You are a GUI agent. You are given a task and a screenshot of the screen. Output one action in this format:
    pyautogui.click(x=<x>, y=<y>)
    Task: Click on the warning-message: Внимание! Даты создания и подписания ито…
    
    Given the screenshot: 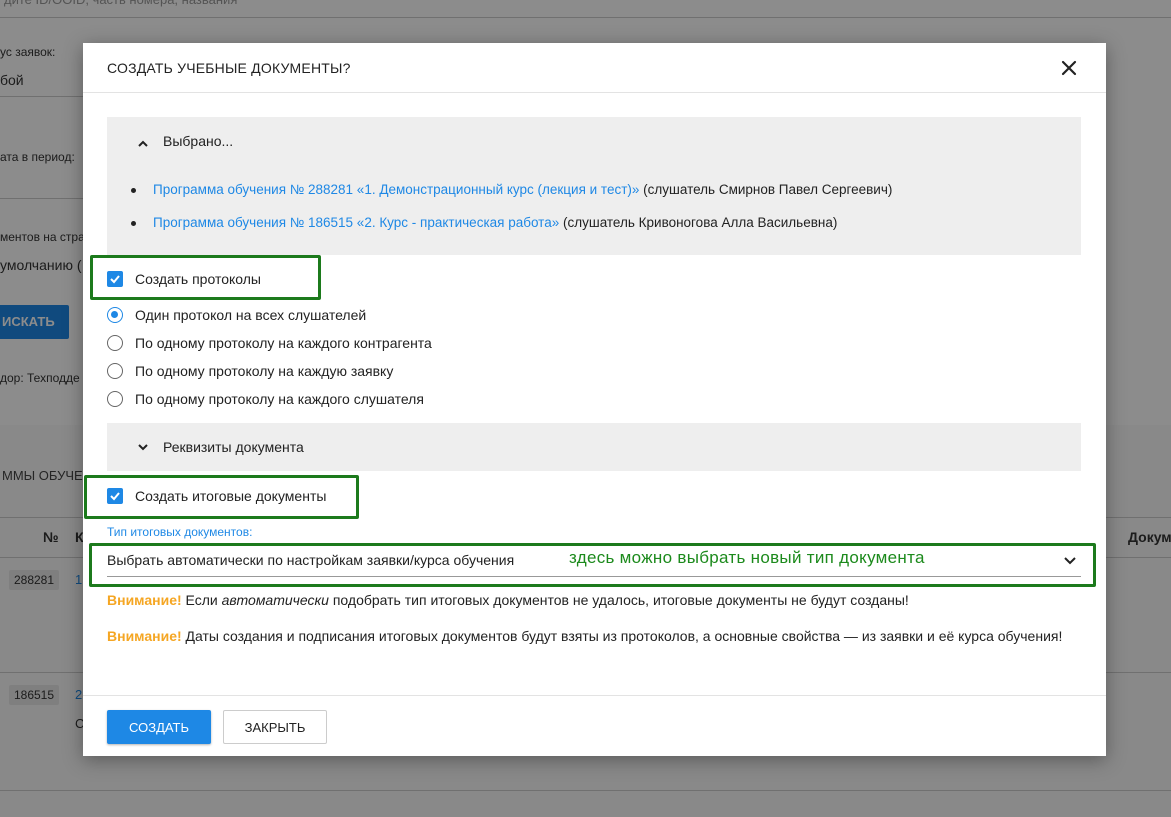 What is the action you would take?
    pyautogui.click(x=587, y=636)
    